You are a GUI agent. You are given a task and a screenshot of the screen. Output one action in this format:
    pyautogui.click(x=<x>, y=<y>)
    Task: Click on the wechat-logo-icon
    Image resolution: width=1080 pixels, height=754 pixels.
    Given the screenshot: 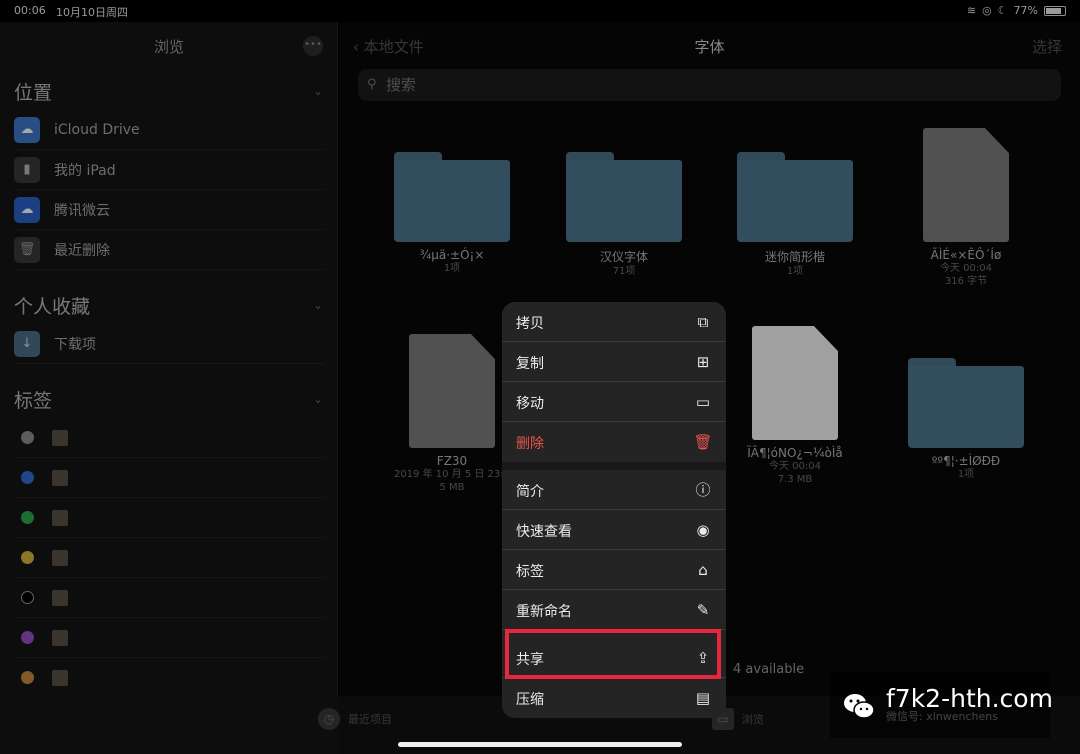 What is the action you would take?
    pyautogui.click(x=859, y=706)
    